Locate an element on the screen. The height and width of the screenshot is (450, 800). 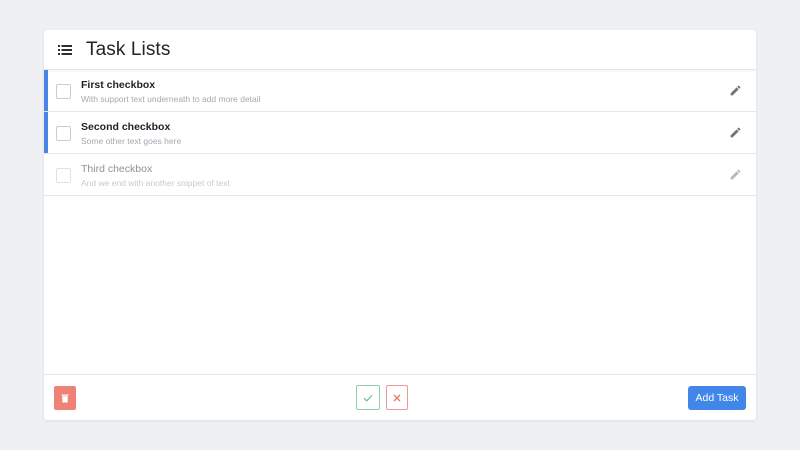
task-title: Second checkbox is located at coordinates (126, 127).